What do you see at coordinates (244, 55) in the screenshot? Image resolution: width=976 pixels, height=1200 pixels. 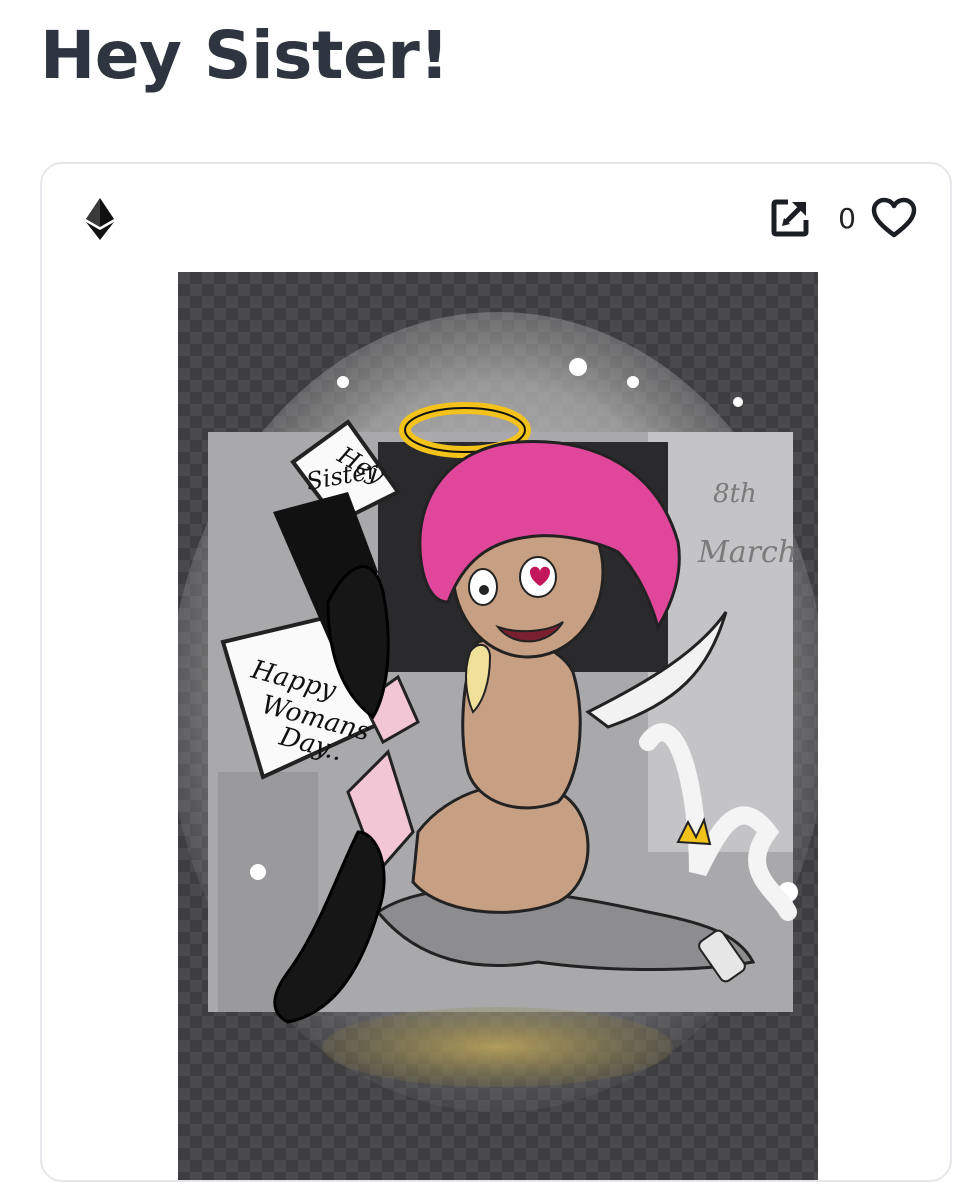 I see `page-title: Hey Sister!` at bounding box center [244, 55].